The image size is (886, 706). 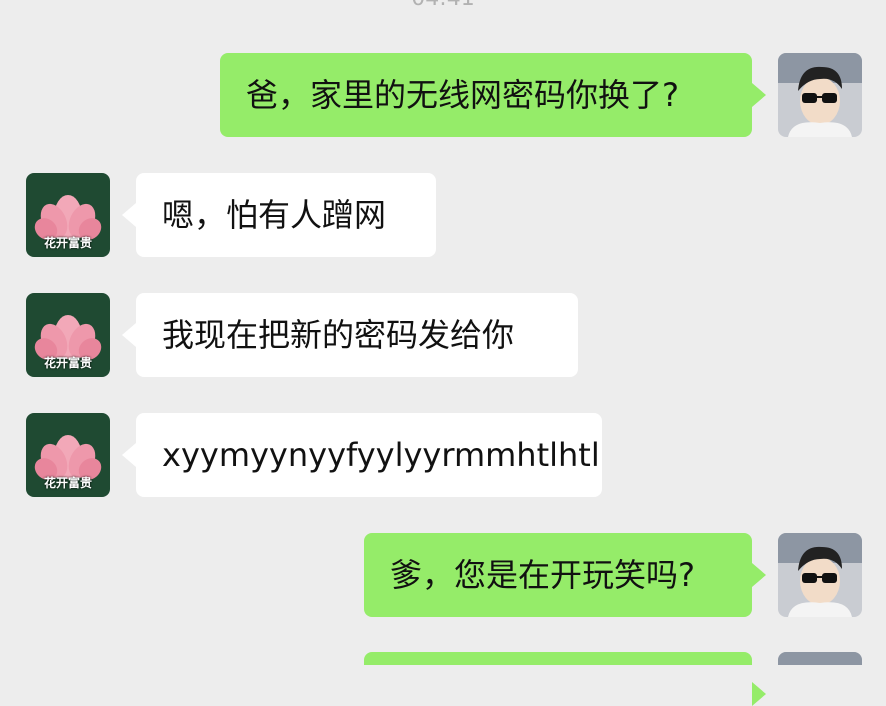 I want to click on message-text: 爸，家里的无线网密码你换了?, so click(x=462, y=95).